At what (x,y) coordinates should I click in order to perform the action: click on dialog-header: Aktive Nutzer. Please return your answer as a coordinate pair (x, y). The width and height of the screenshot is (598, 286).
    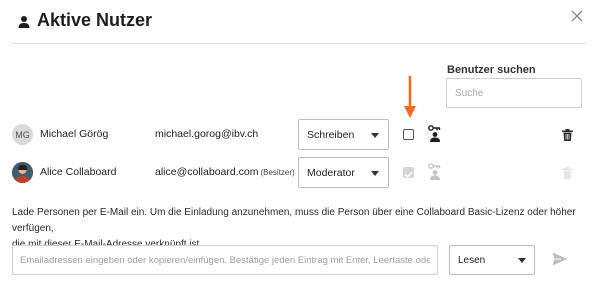
    Looking at the image, I should click on (85, 20).